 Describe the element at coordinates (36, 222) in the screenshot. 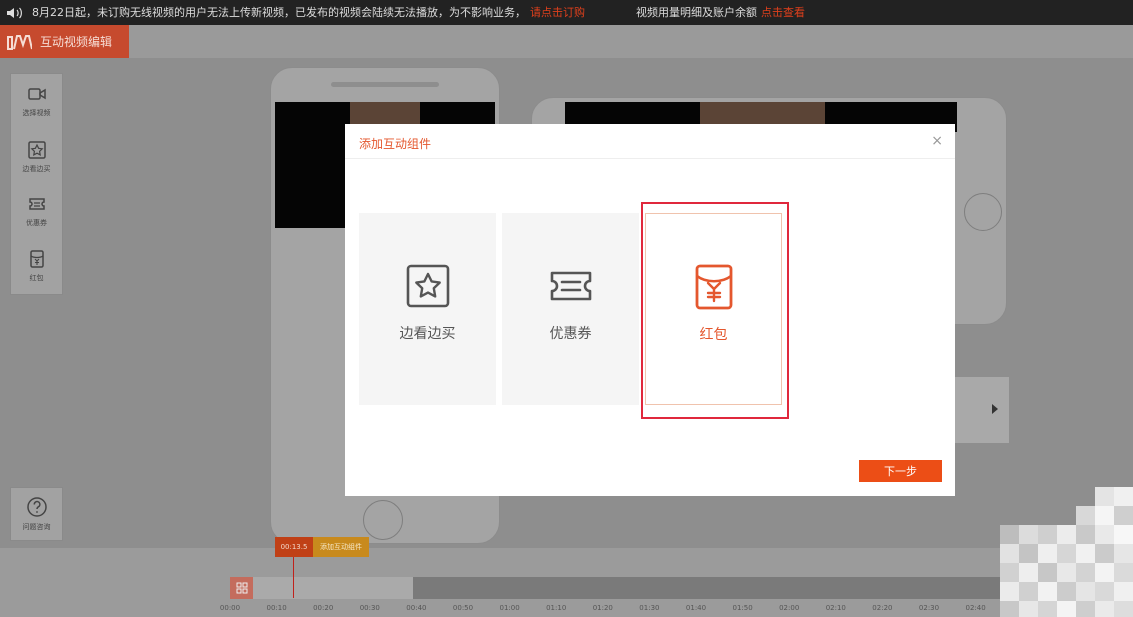

I see `sidebar-item-label: 优惠券` at that location.